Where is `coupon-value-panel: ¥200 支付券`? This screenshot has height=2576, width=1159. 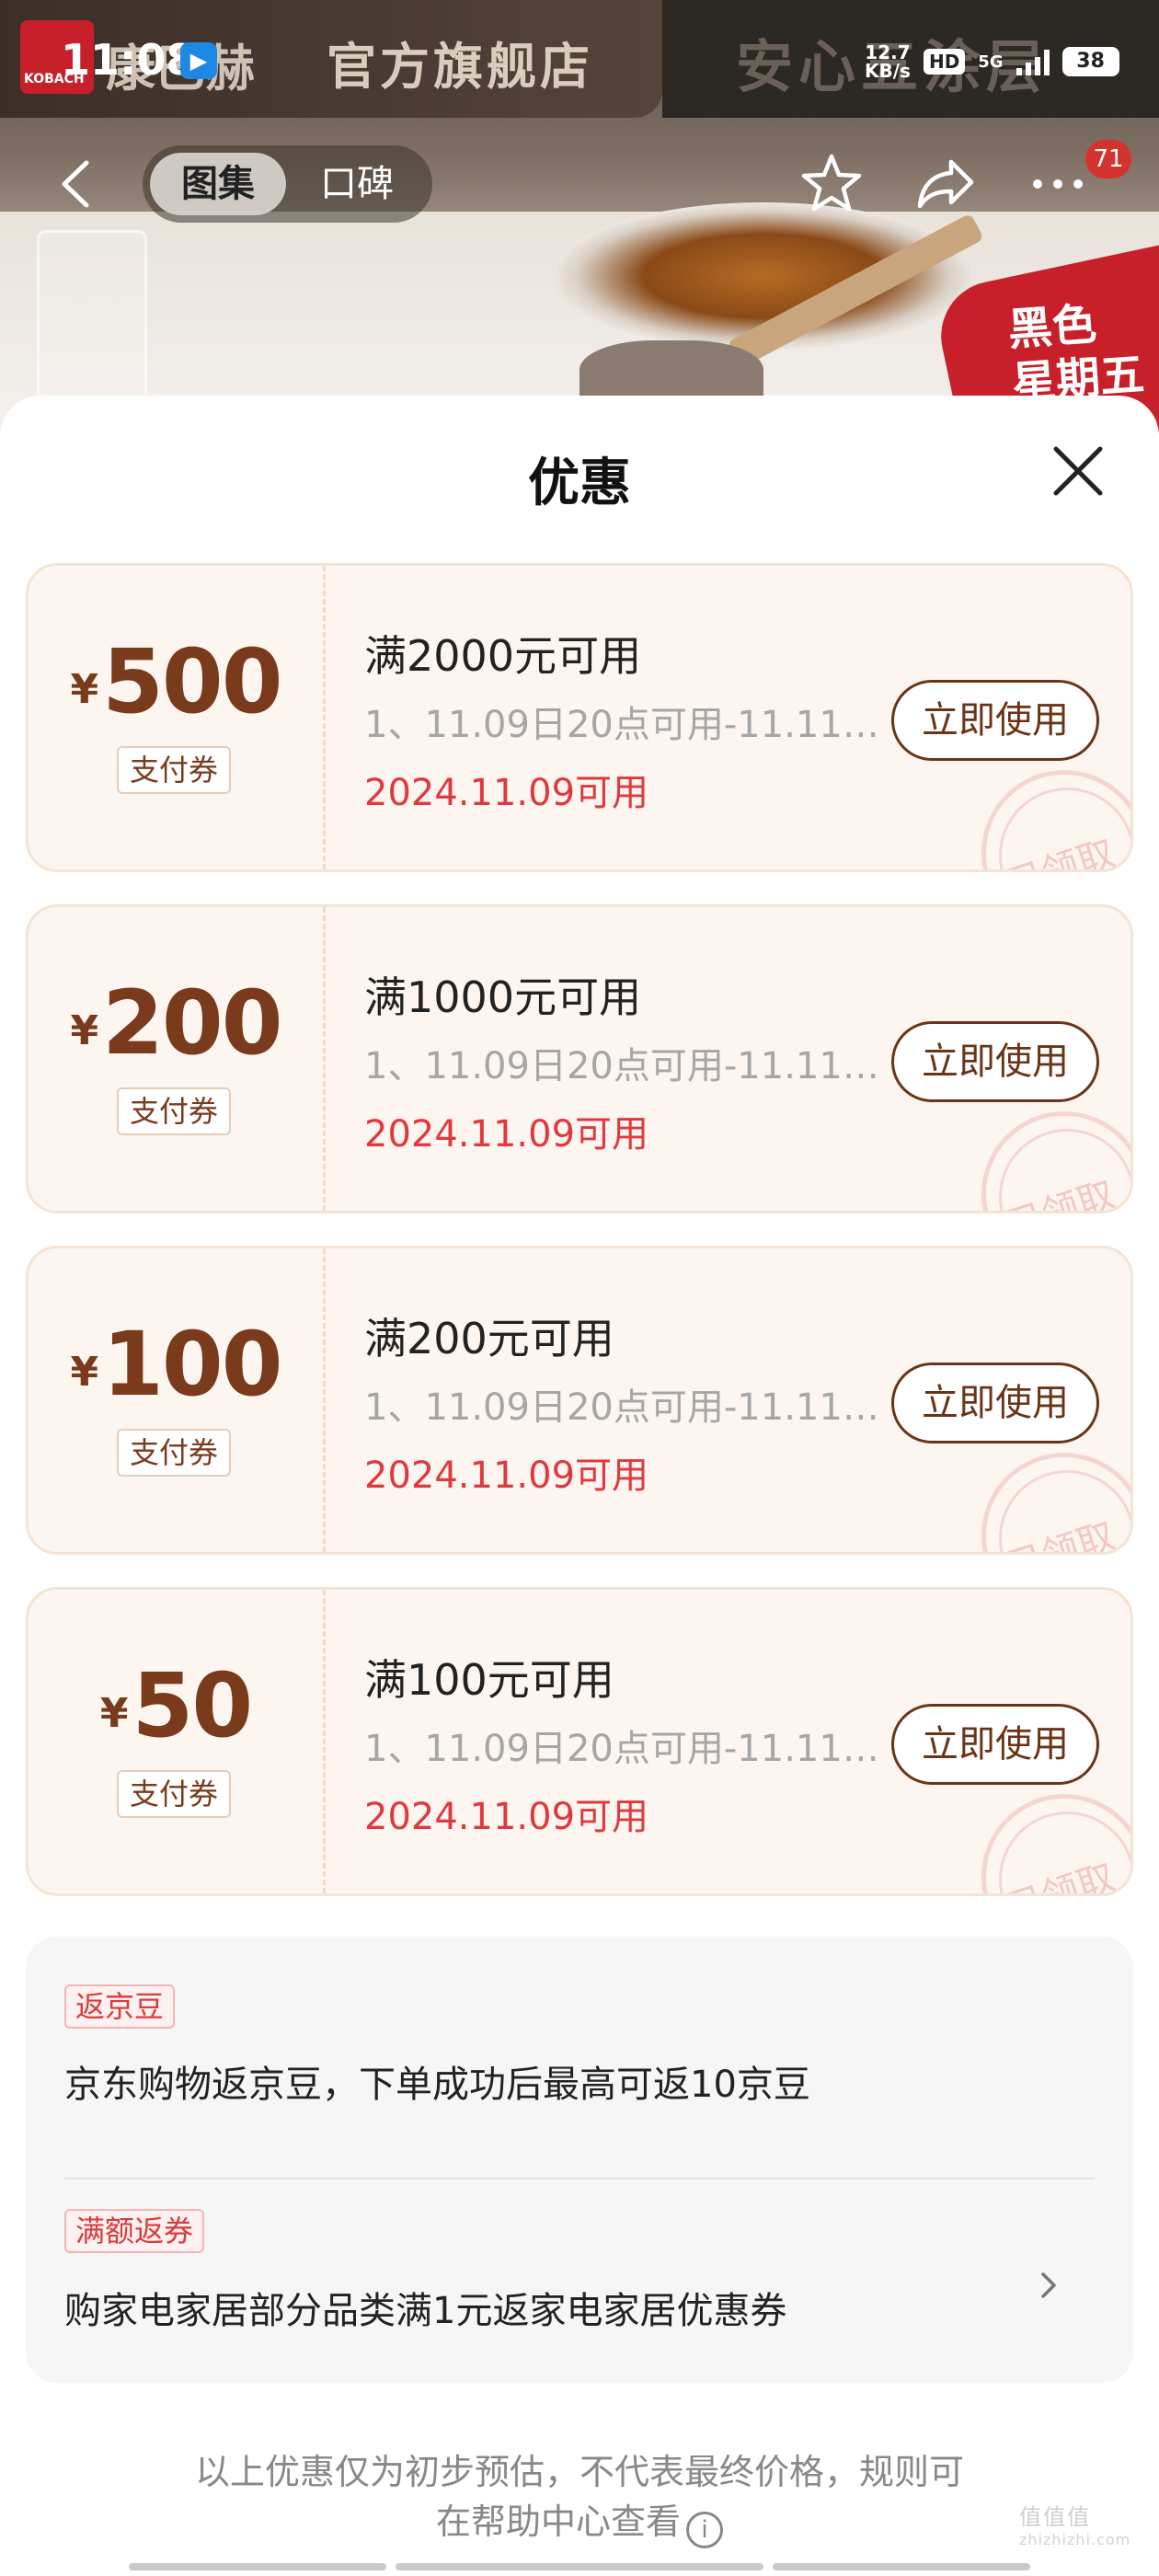 coupon-value-panel: ¥200 支付券 is located at coordinates (176, 1059).